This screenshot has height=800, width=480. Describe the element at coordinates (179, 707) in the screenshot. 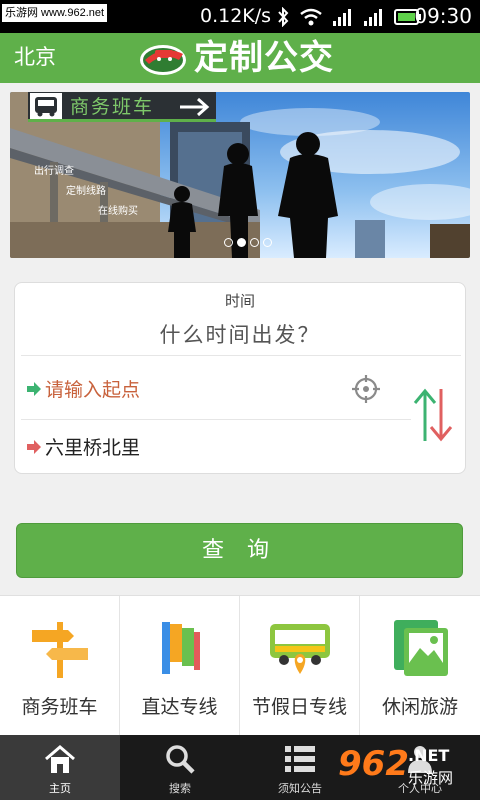

I see `category-label: 直达专线` at that location.